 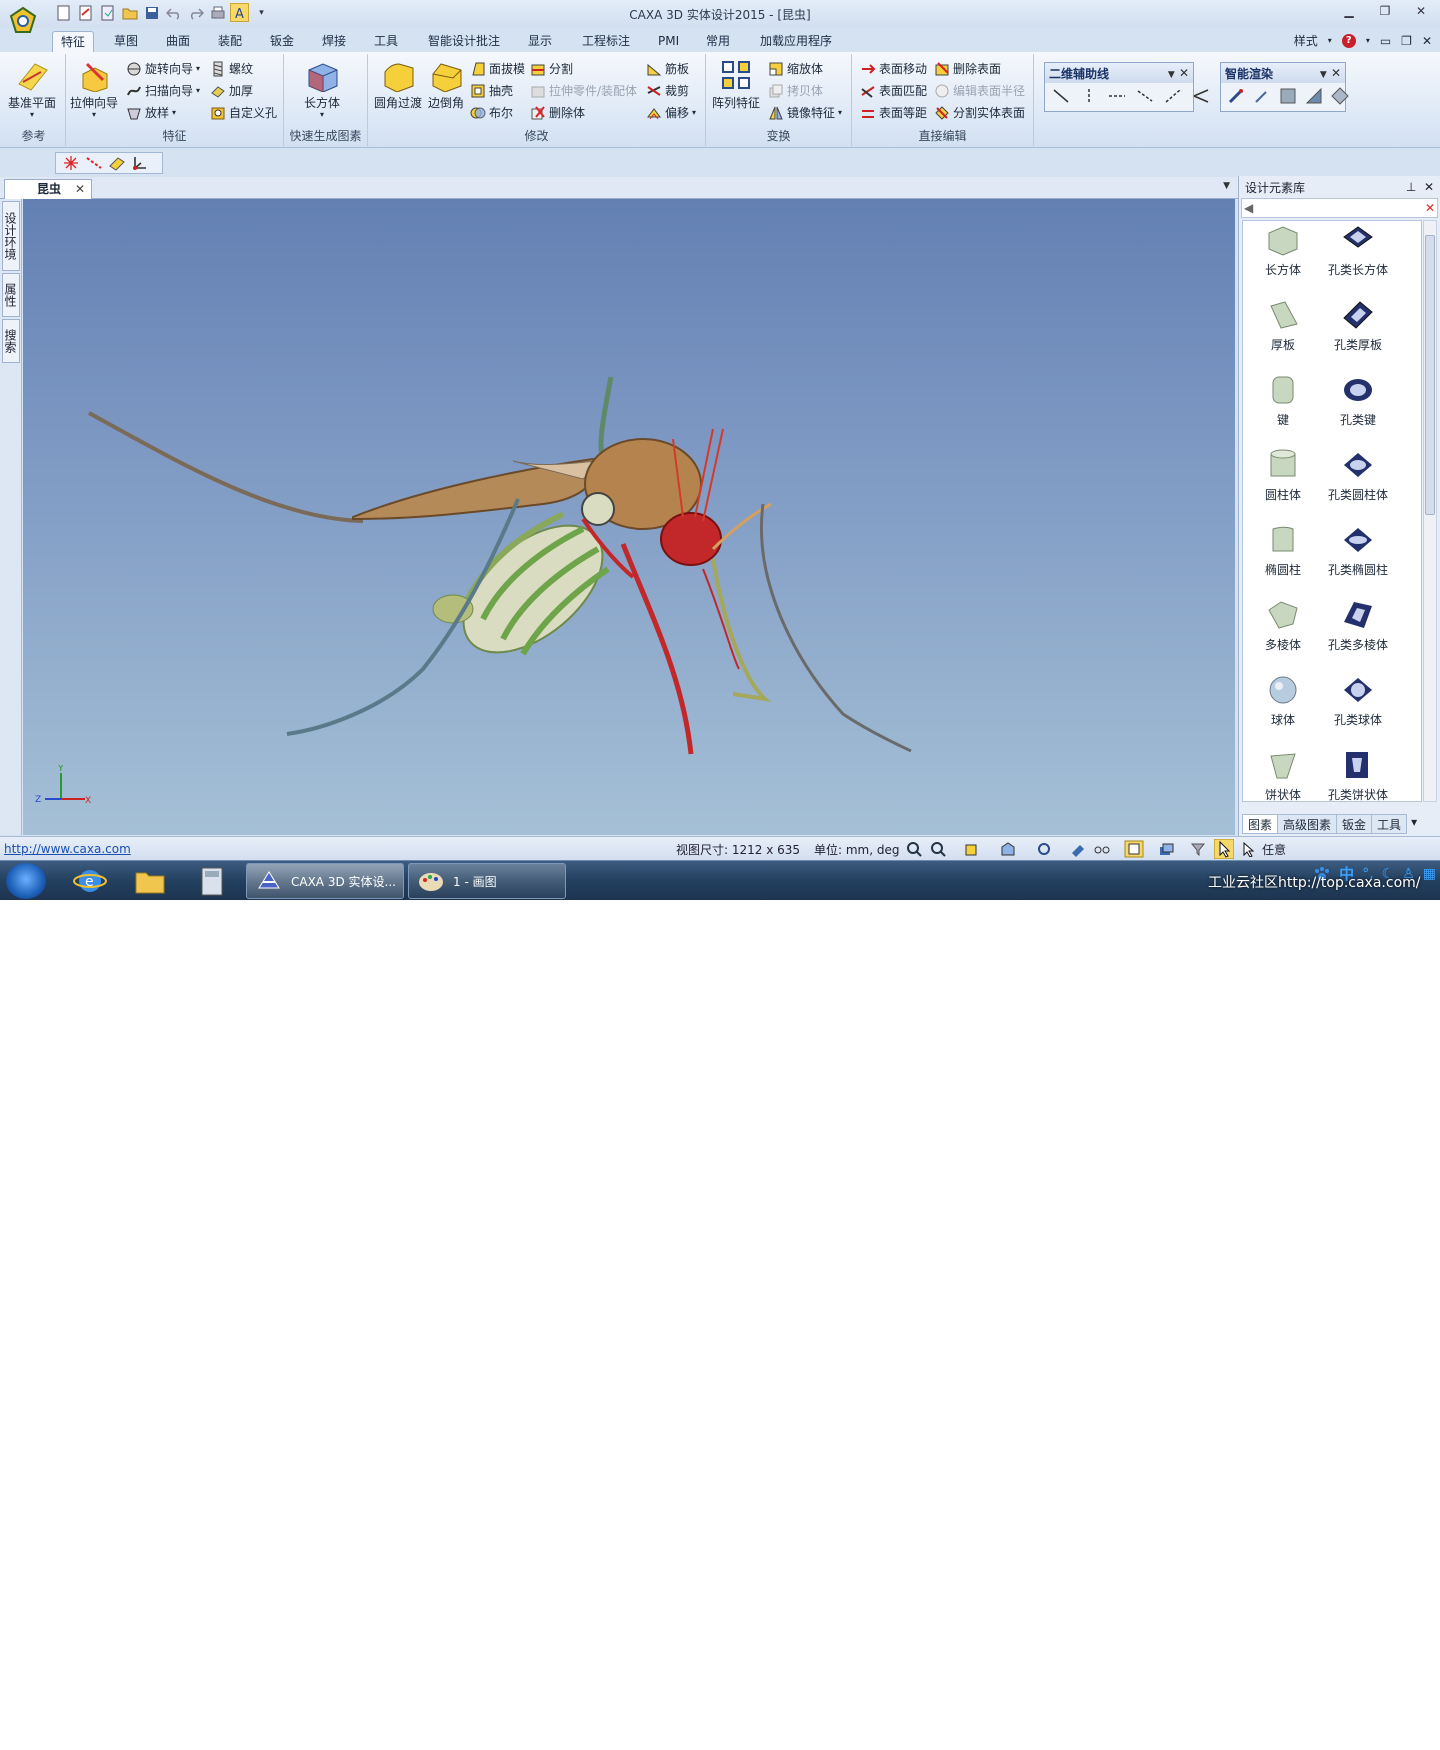 What do you see at coordinates (1198, 849) in the screenshot?
I see `filter-icon` at bounding box center [1198, 849].